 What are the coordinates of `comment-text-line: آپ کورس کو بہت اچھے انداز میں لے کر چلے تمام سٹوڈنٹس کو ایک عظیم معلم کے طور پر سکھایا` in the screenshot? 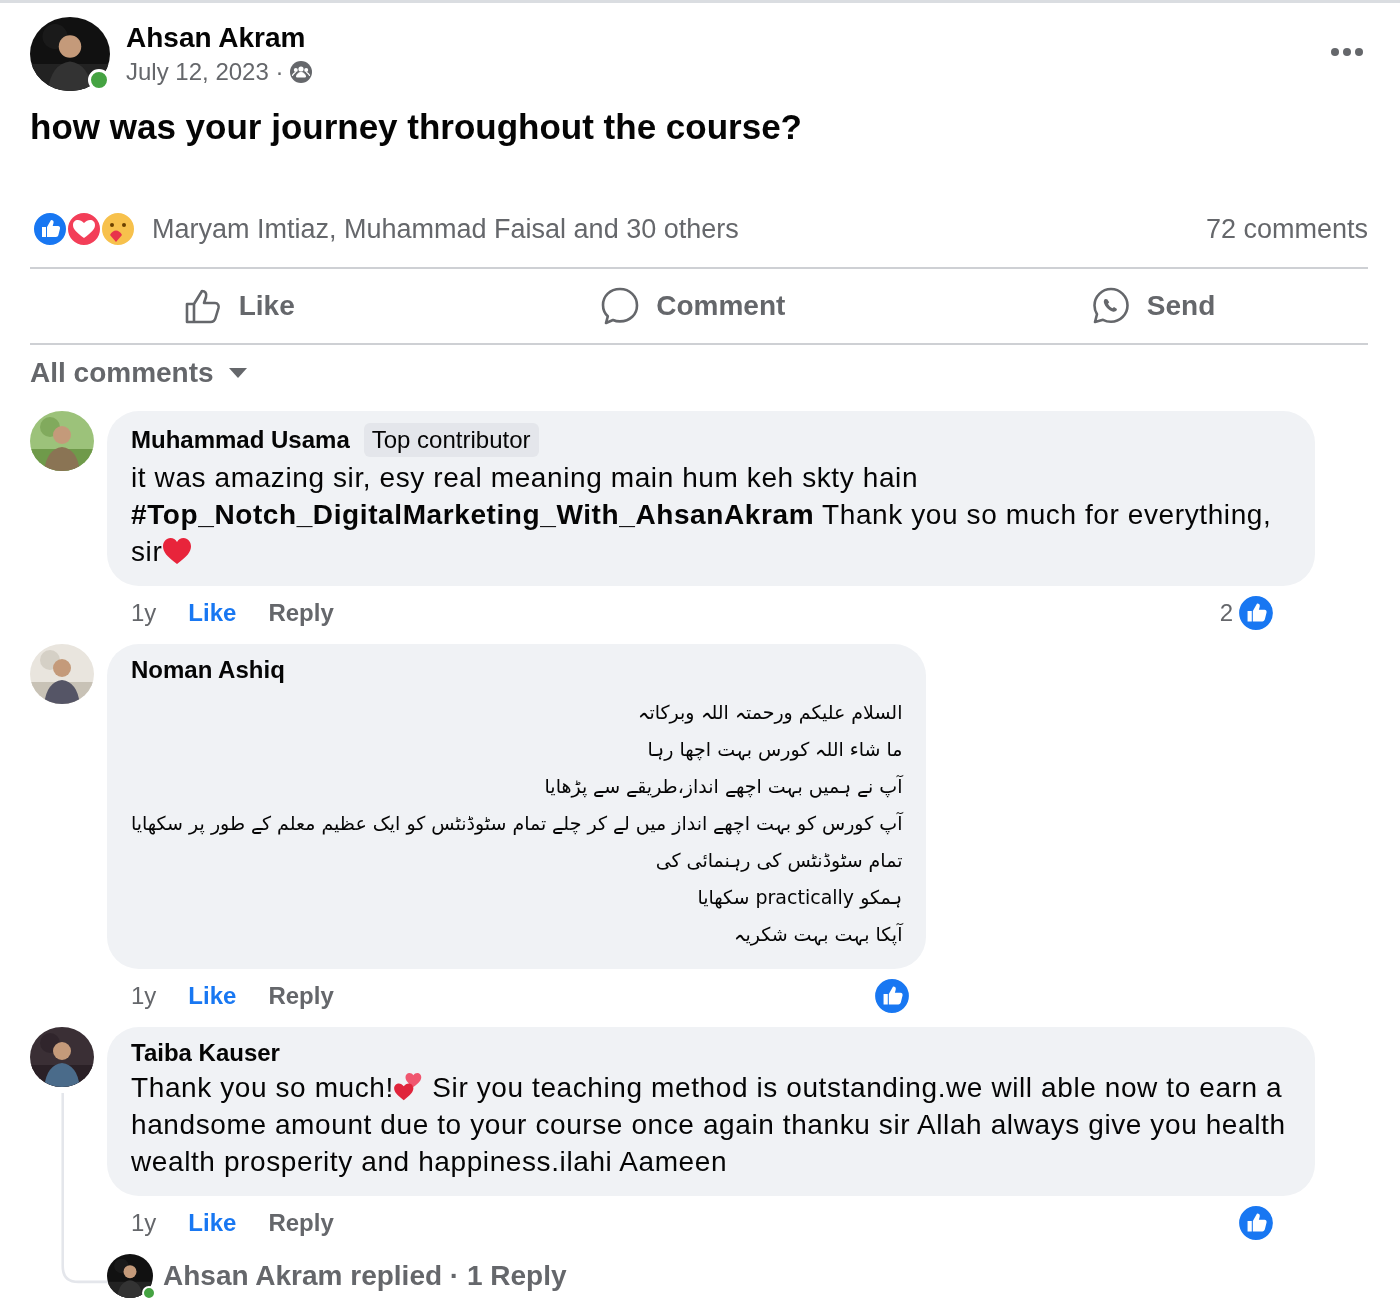 It's located at (517, 824).